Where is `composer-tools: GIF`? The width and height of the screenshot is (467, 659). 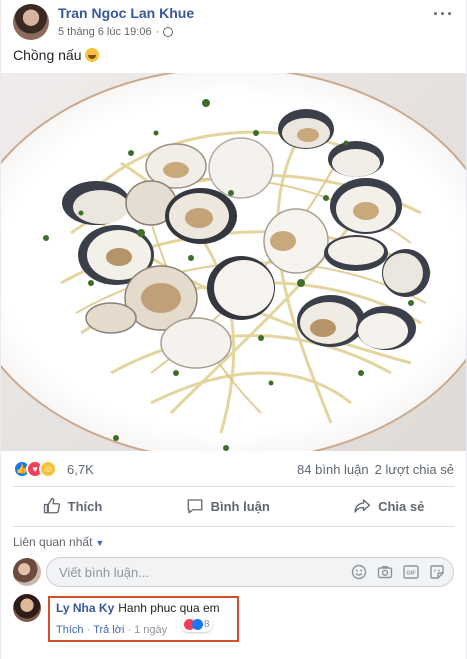
composer-tools: GIF is located at coordinates (398, 572).